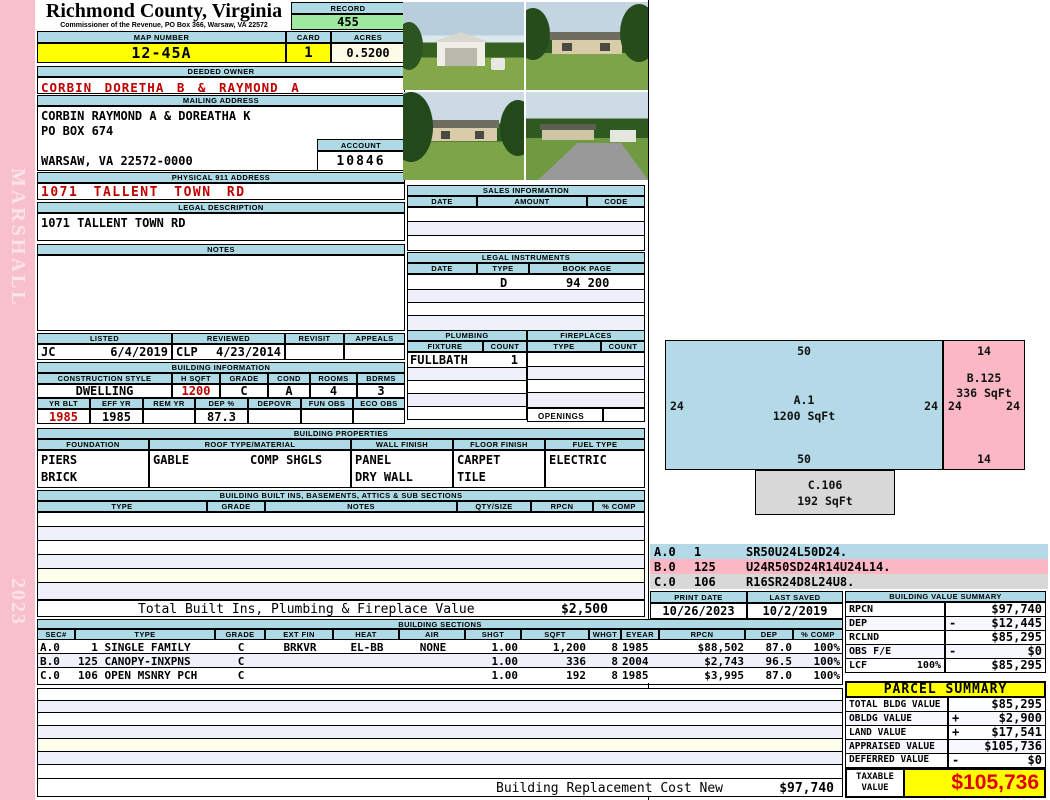  What do you see at coordinates (665, 581) in the screenshot?
I see `sketch-code-c-sec: C.0` at bounding box center [665, 581].